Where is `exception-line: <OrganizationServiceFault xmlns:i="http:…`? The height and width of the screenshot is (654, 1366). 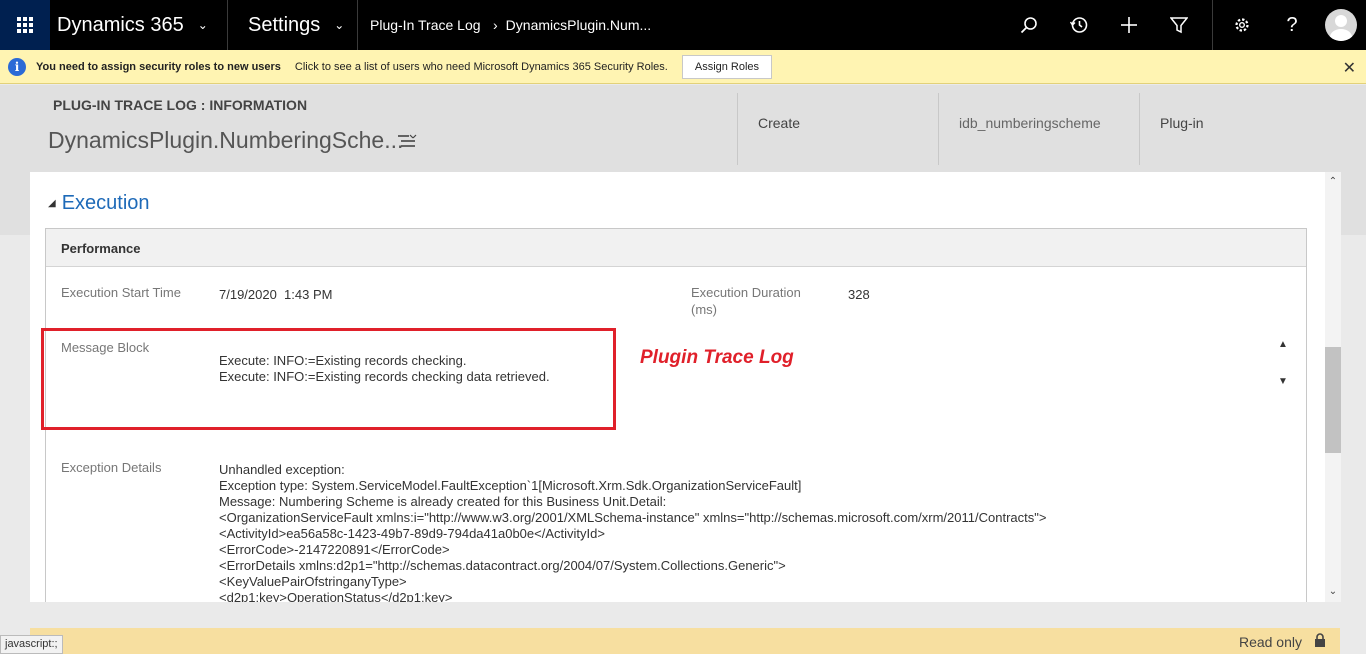
exception-line: <OrganizationServiceFault xmlns:i="http:… is located at coordinates (633, 517).